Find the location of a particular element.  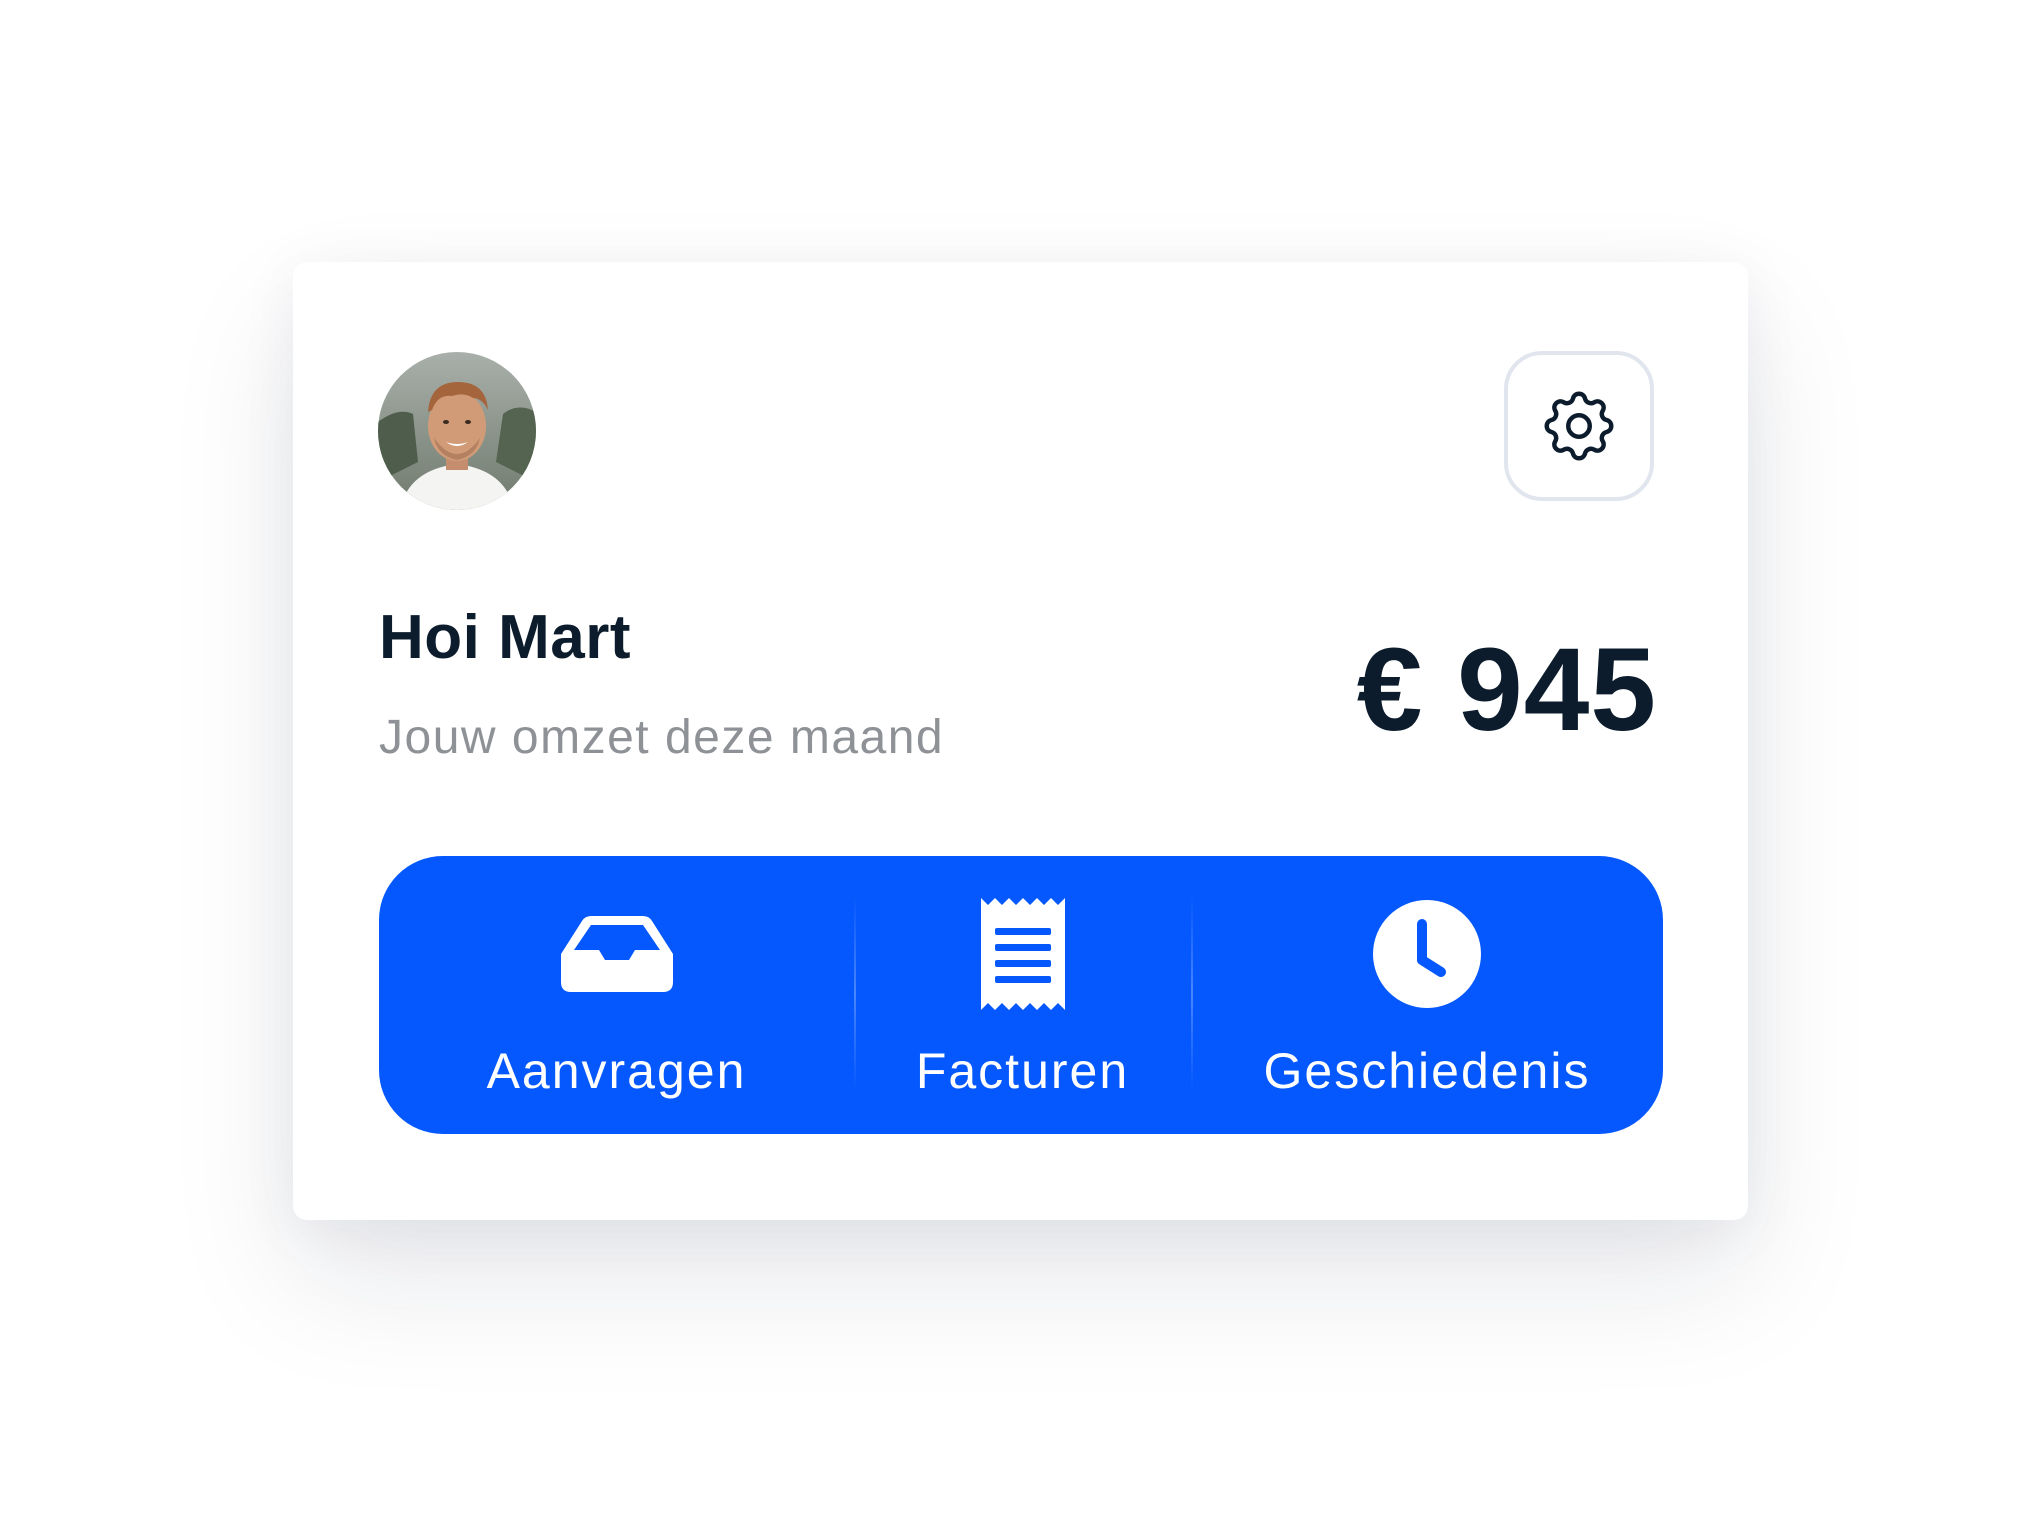

inbox-tray-icon is located at coordinates (616, 954).